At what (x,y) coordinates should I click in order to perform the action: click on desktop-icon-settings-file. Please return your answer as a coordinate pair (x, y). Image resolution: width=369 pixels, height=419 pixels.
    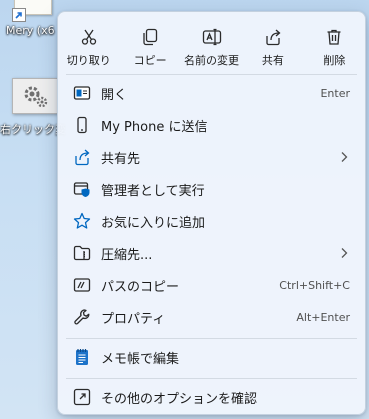
    Looking at the image, I should click on (35, 96).